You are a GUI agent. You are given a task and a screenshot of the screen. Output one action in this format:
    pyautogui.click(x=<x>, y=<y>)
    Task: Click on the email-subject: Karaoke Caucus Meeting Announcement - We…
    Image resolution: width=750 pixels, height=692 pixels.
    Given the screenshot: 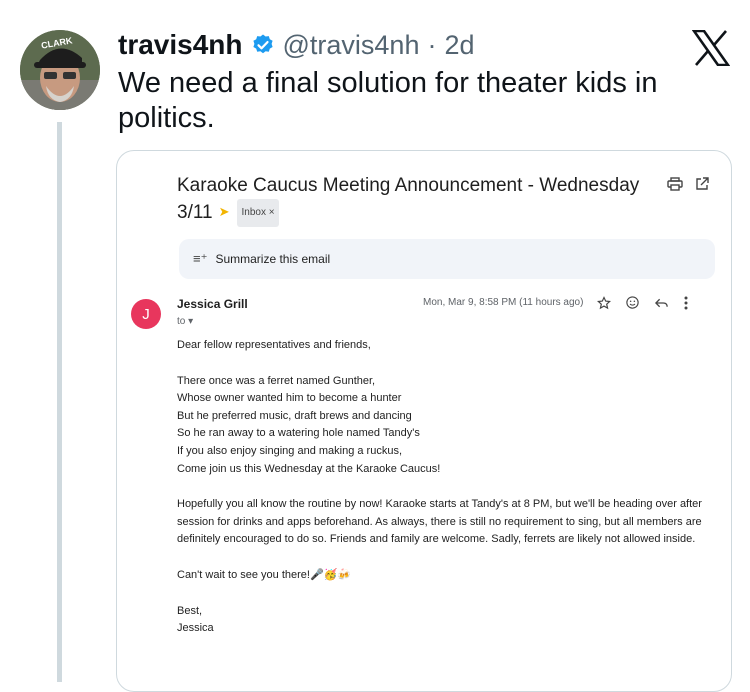 What is the action you would take?
    pyautogui.click(x=412, y=200)
    